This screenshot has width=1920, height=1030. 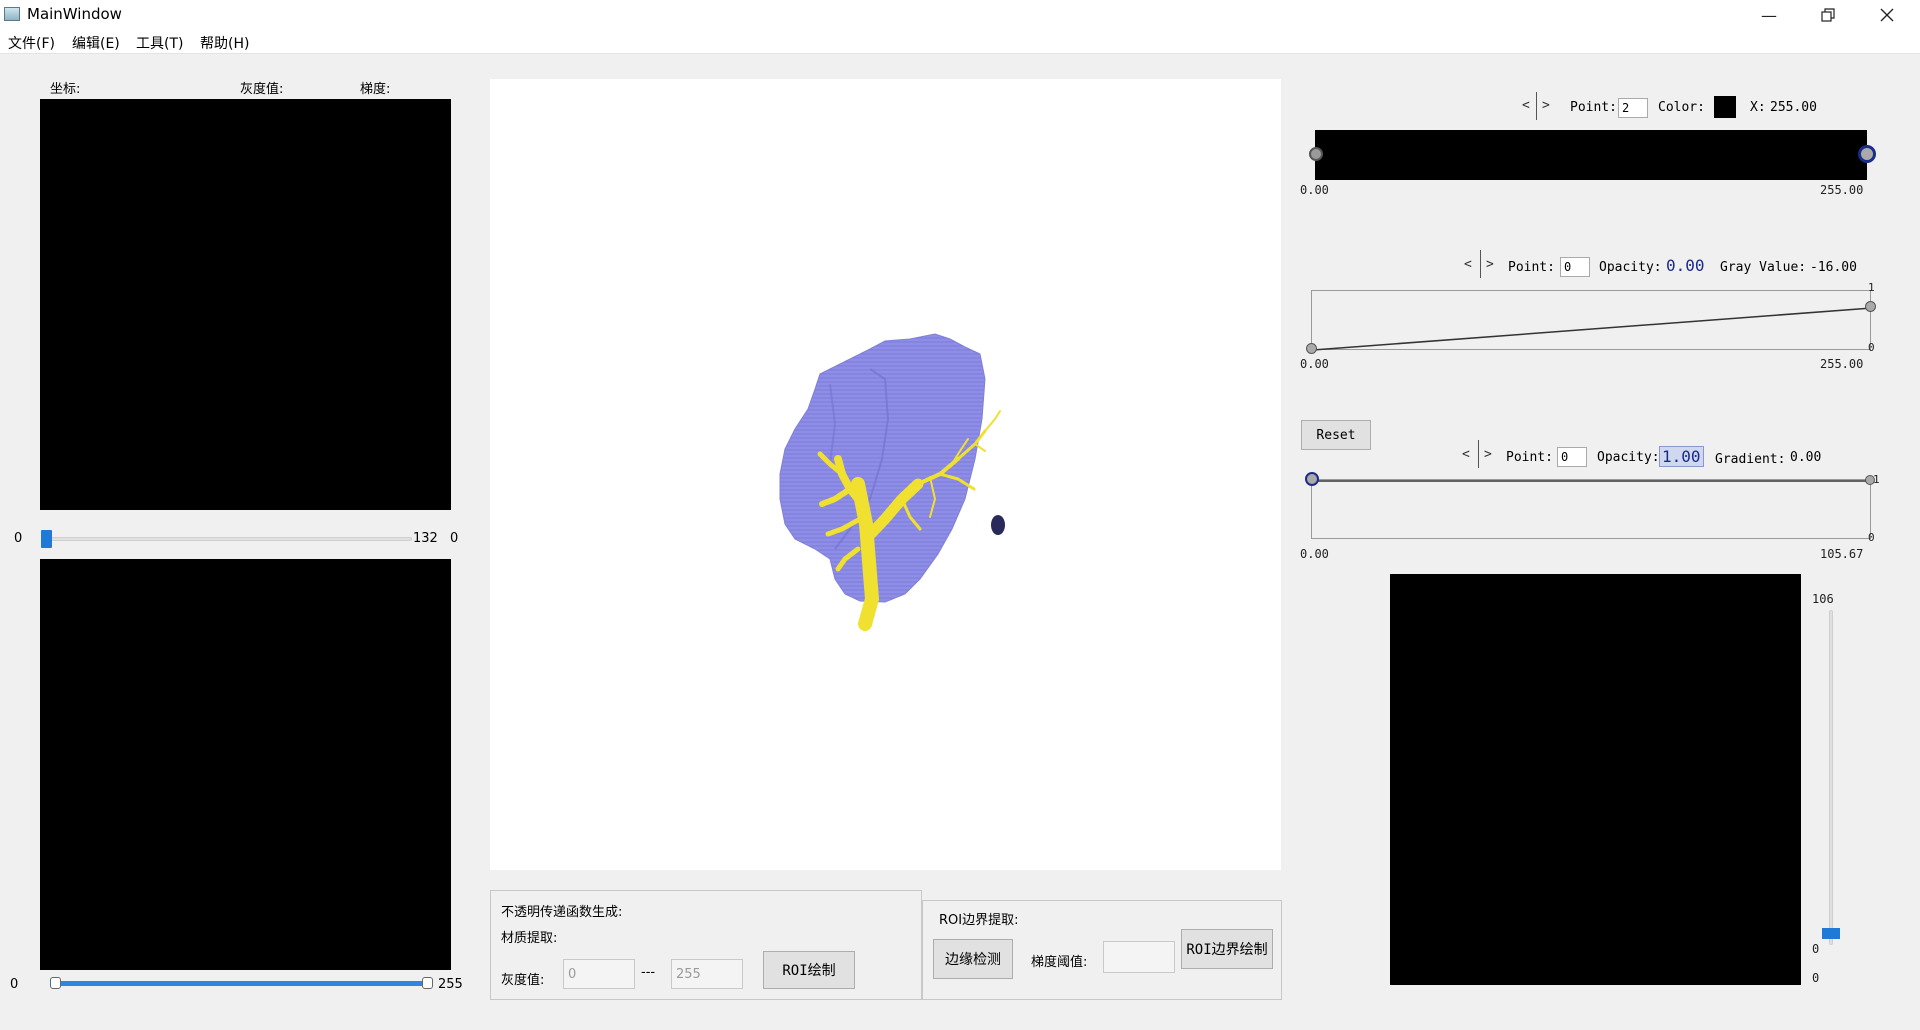 What do you see at coordinates (1490, 264) in the screenshot?
I see `opacity-tf-next-button: >` at bounding box center [1490, 264].